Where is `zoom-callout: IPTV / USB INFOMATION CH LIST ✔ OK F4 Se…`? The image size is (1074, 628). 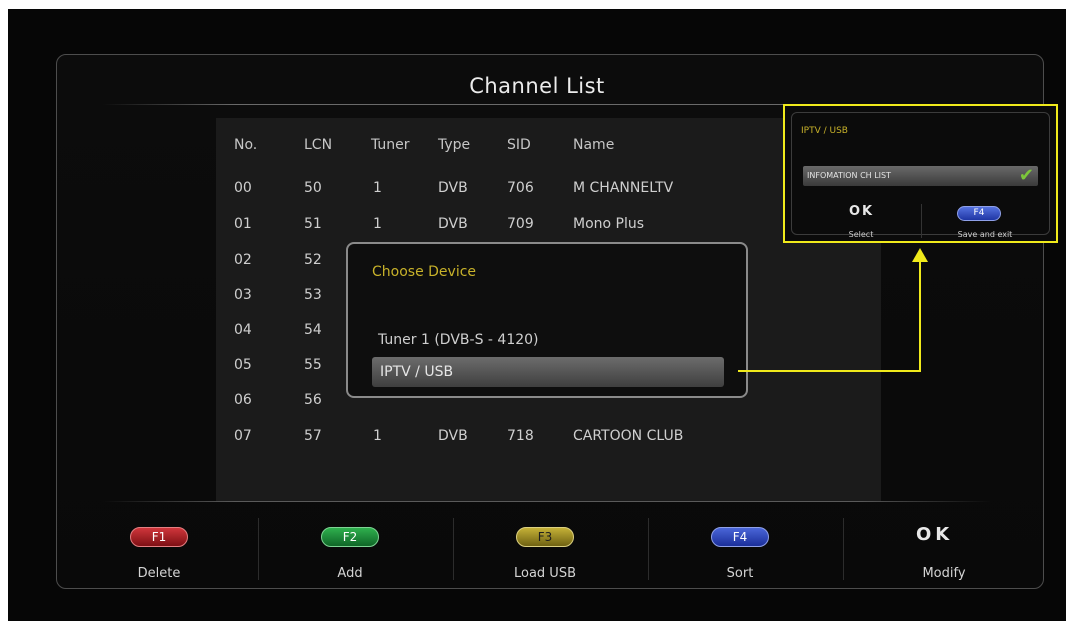 zoom-callout: IPTV / USB INFOMATION CH LIST ✔ OK F4 Se… is located at coordinates (920, 173).